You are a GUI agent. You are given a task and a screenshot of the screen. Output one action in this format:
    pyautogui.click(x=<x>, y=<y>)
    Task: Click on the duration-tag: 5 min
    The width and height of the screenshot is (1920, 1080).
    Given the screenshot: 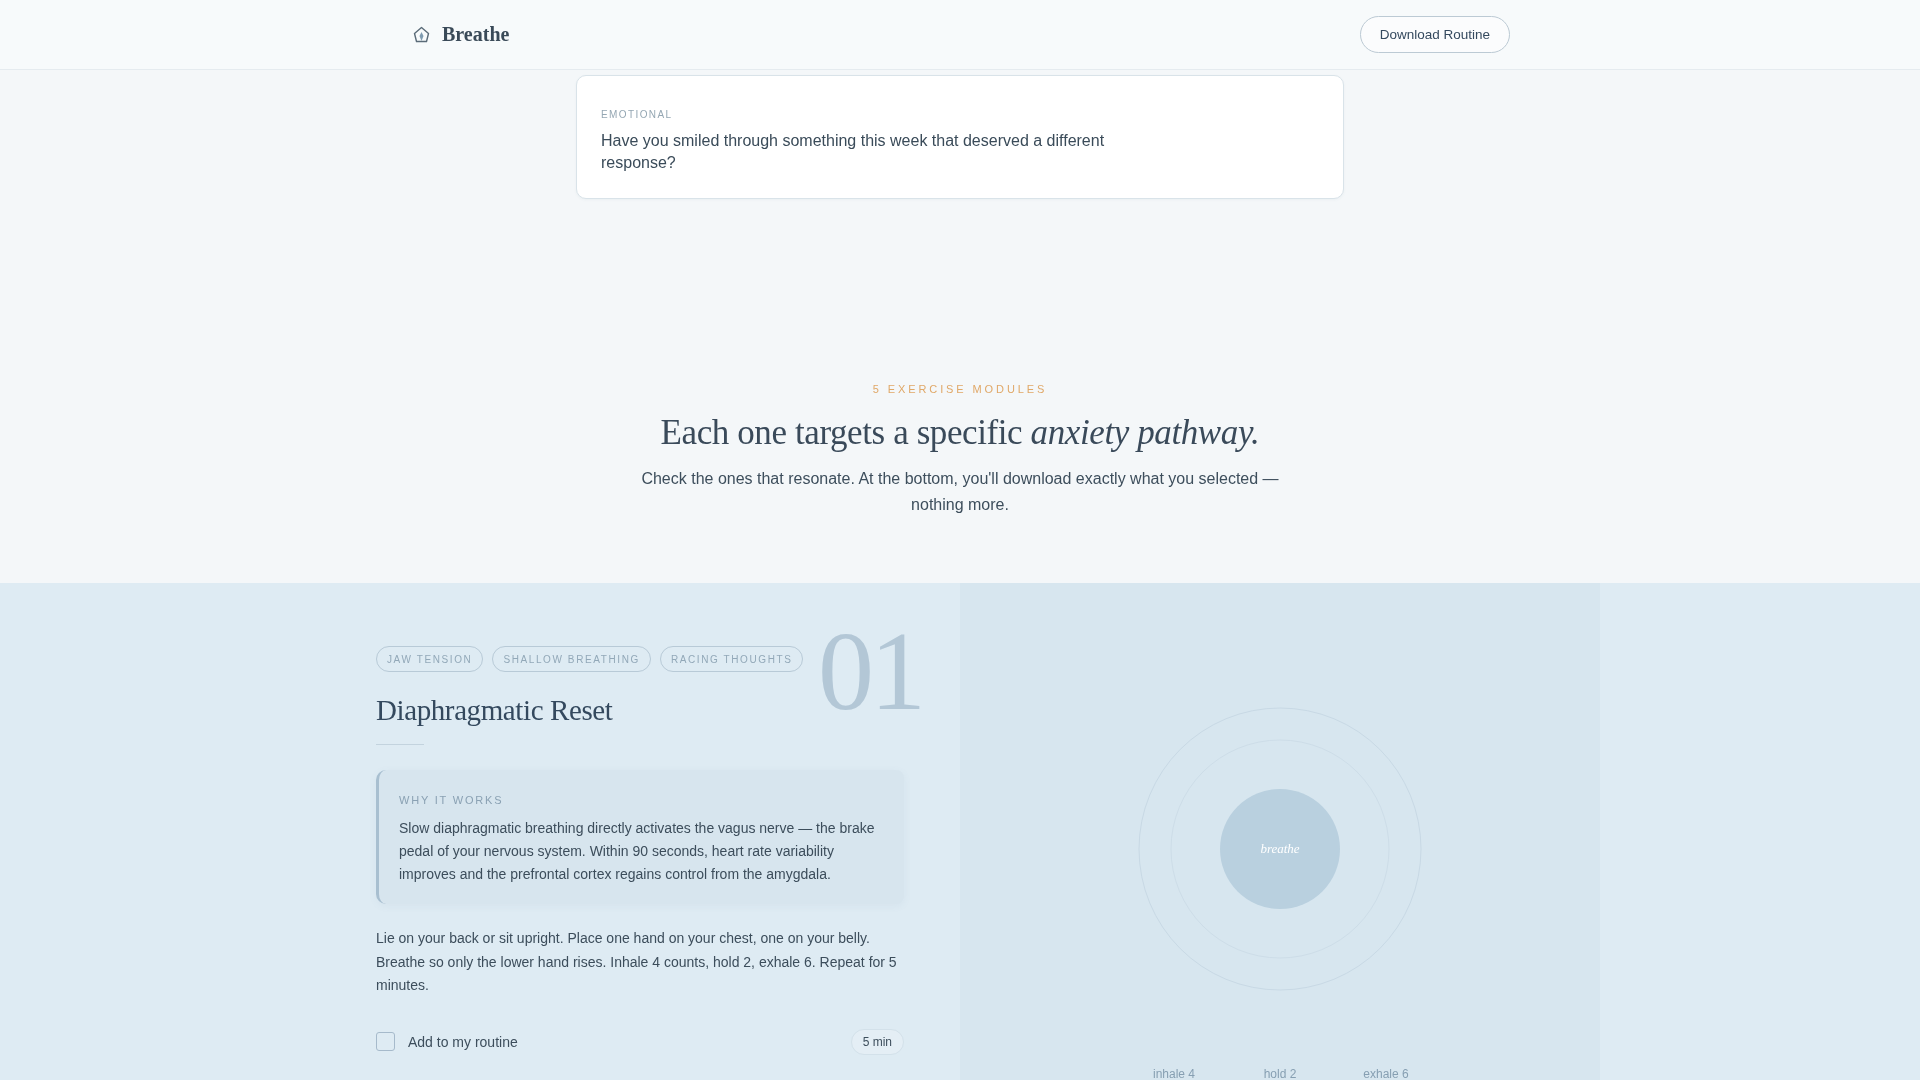 What is the action you would take?
    pyautogui.click(x=877, y=1041)
    